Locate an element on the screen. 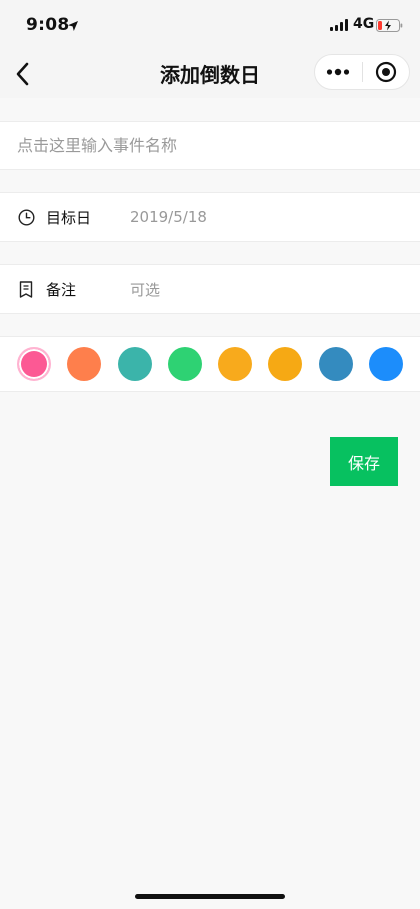 Image resolution: width=420 pixels, height=909 pixels. more-dots-icon is located at coordinates (338, 72).